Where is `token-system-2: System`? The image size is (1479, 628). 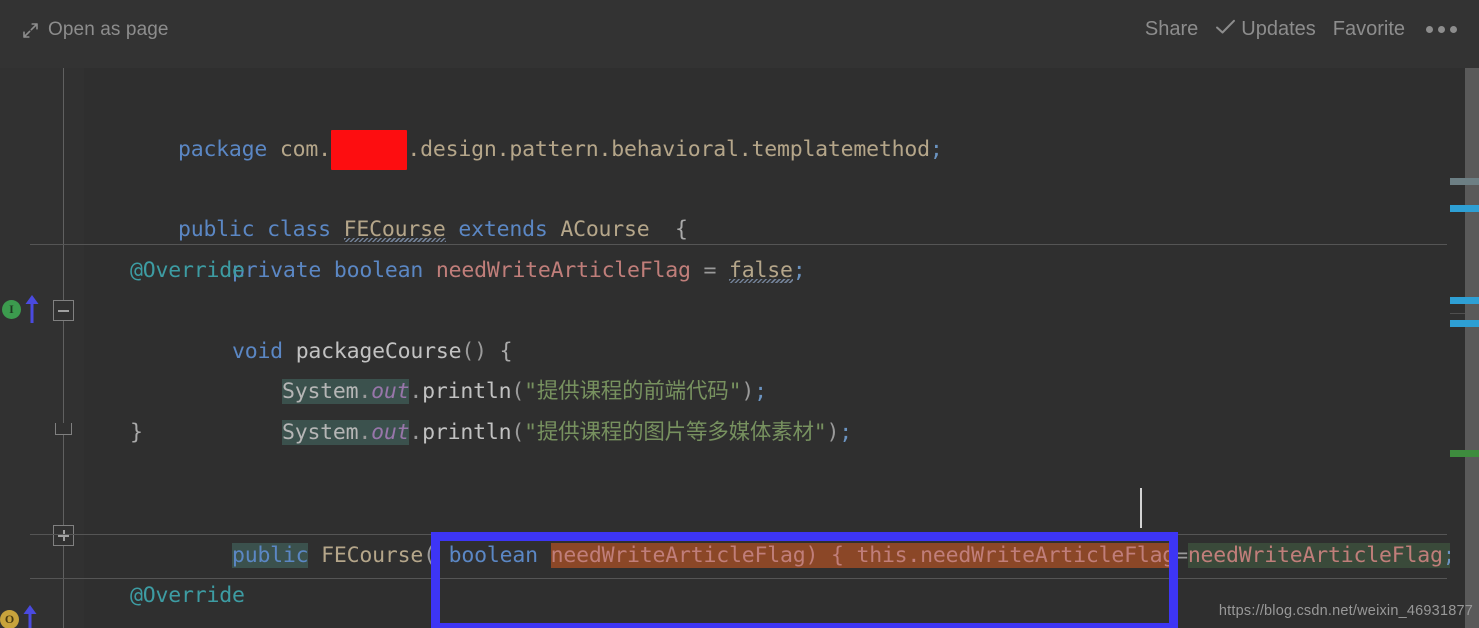 token-system-2: System is located at coordinates (320, 432).